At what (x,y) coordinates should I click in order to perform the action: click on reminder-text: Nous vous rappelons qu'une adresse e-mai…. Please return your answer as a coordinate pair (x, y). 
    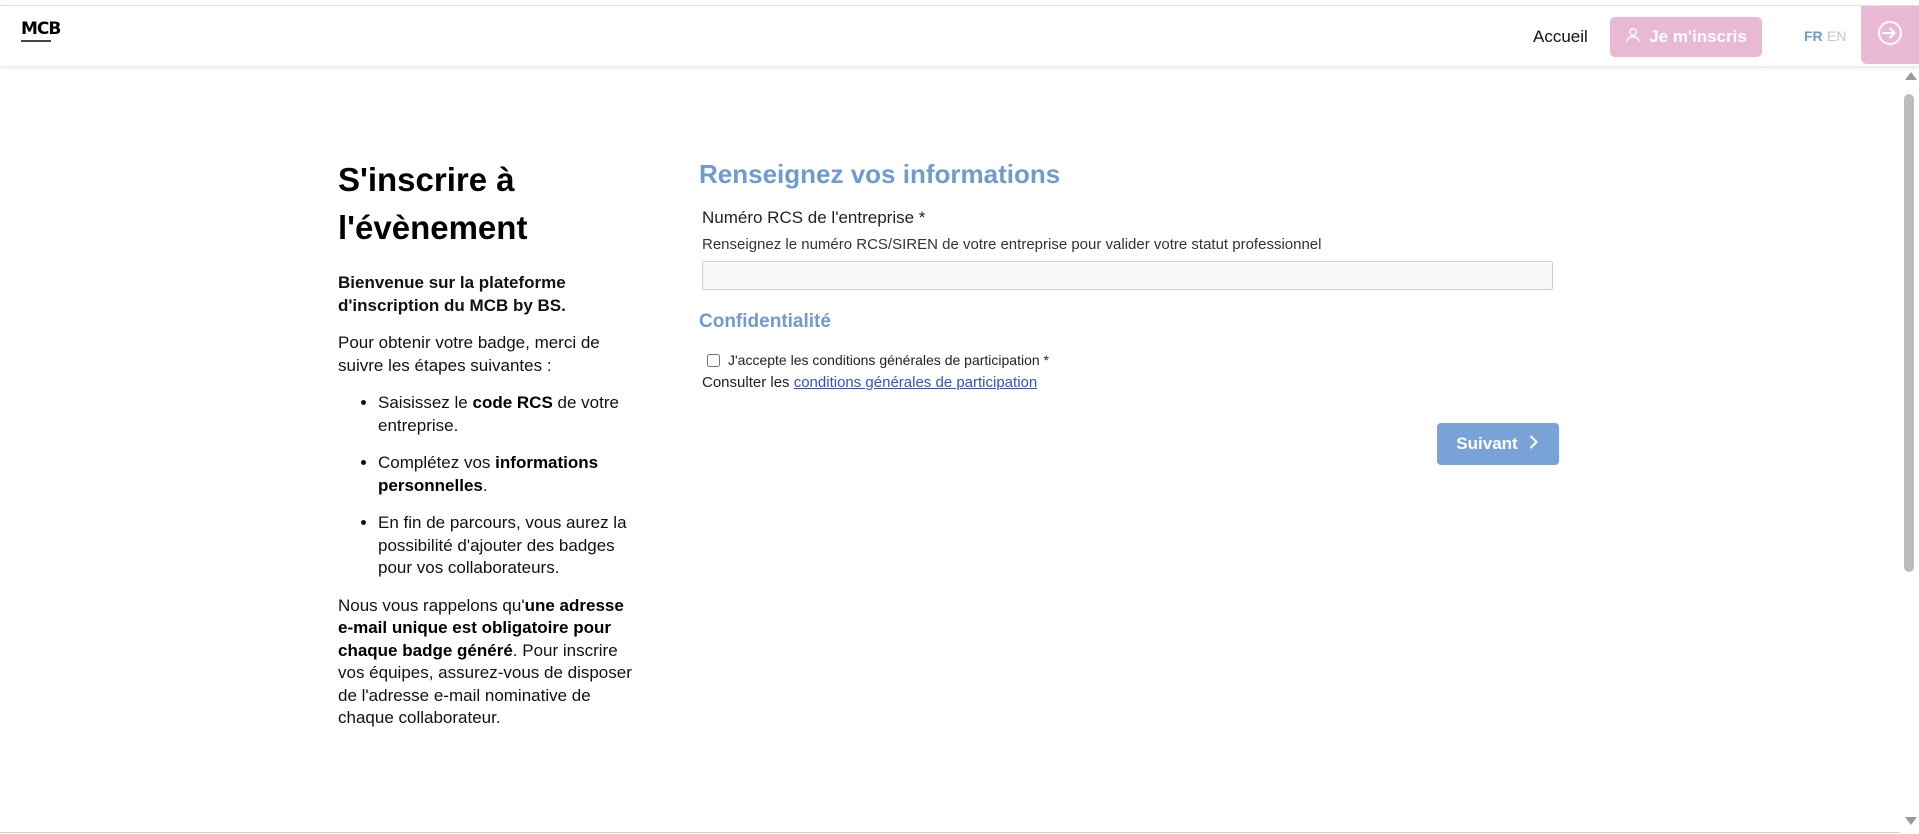
    Looking at the image, I should click on (485, 661).